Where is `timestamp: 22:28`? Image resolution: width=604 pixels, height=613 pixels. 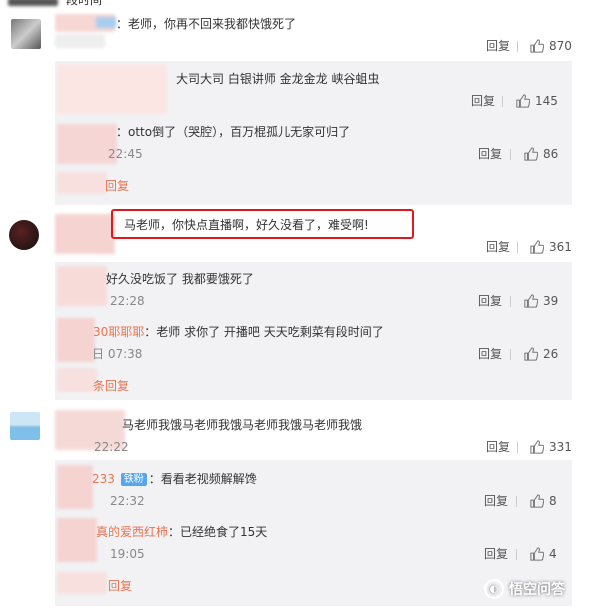 timestamp: 22:28 is located at coordinates (127, 301).